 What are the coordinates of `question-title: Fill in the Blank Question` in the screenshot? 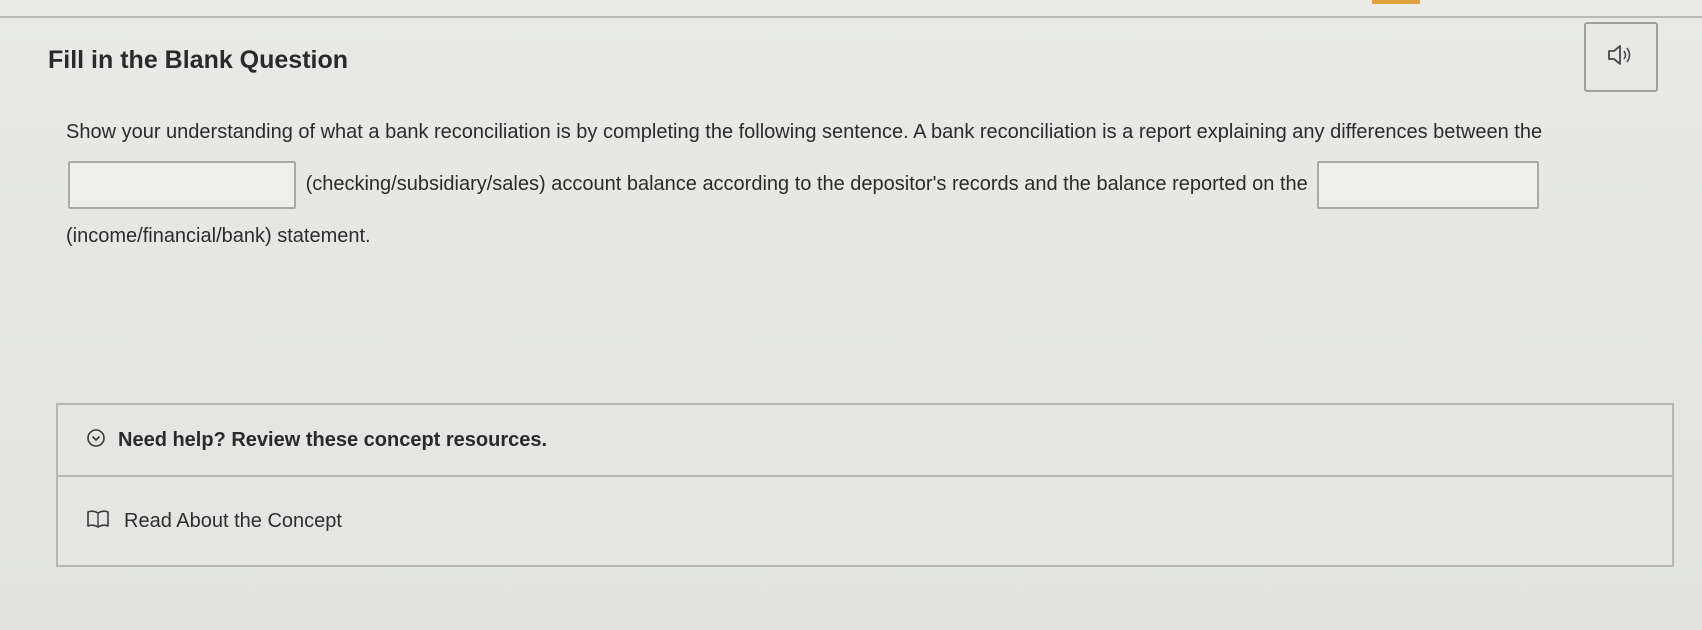 It's located at (198, 60).